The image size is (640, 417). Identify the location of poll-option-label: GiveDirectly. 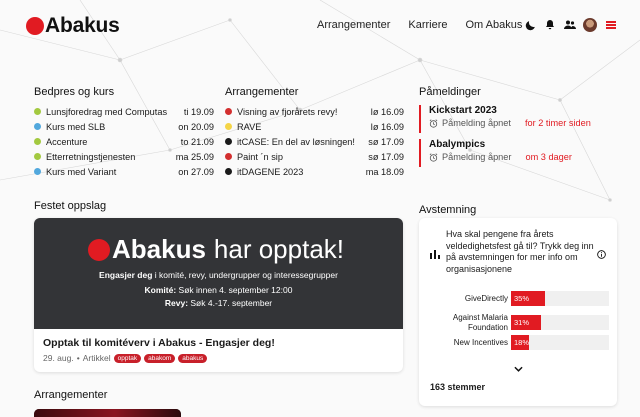
(486, 298).